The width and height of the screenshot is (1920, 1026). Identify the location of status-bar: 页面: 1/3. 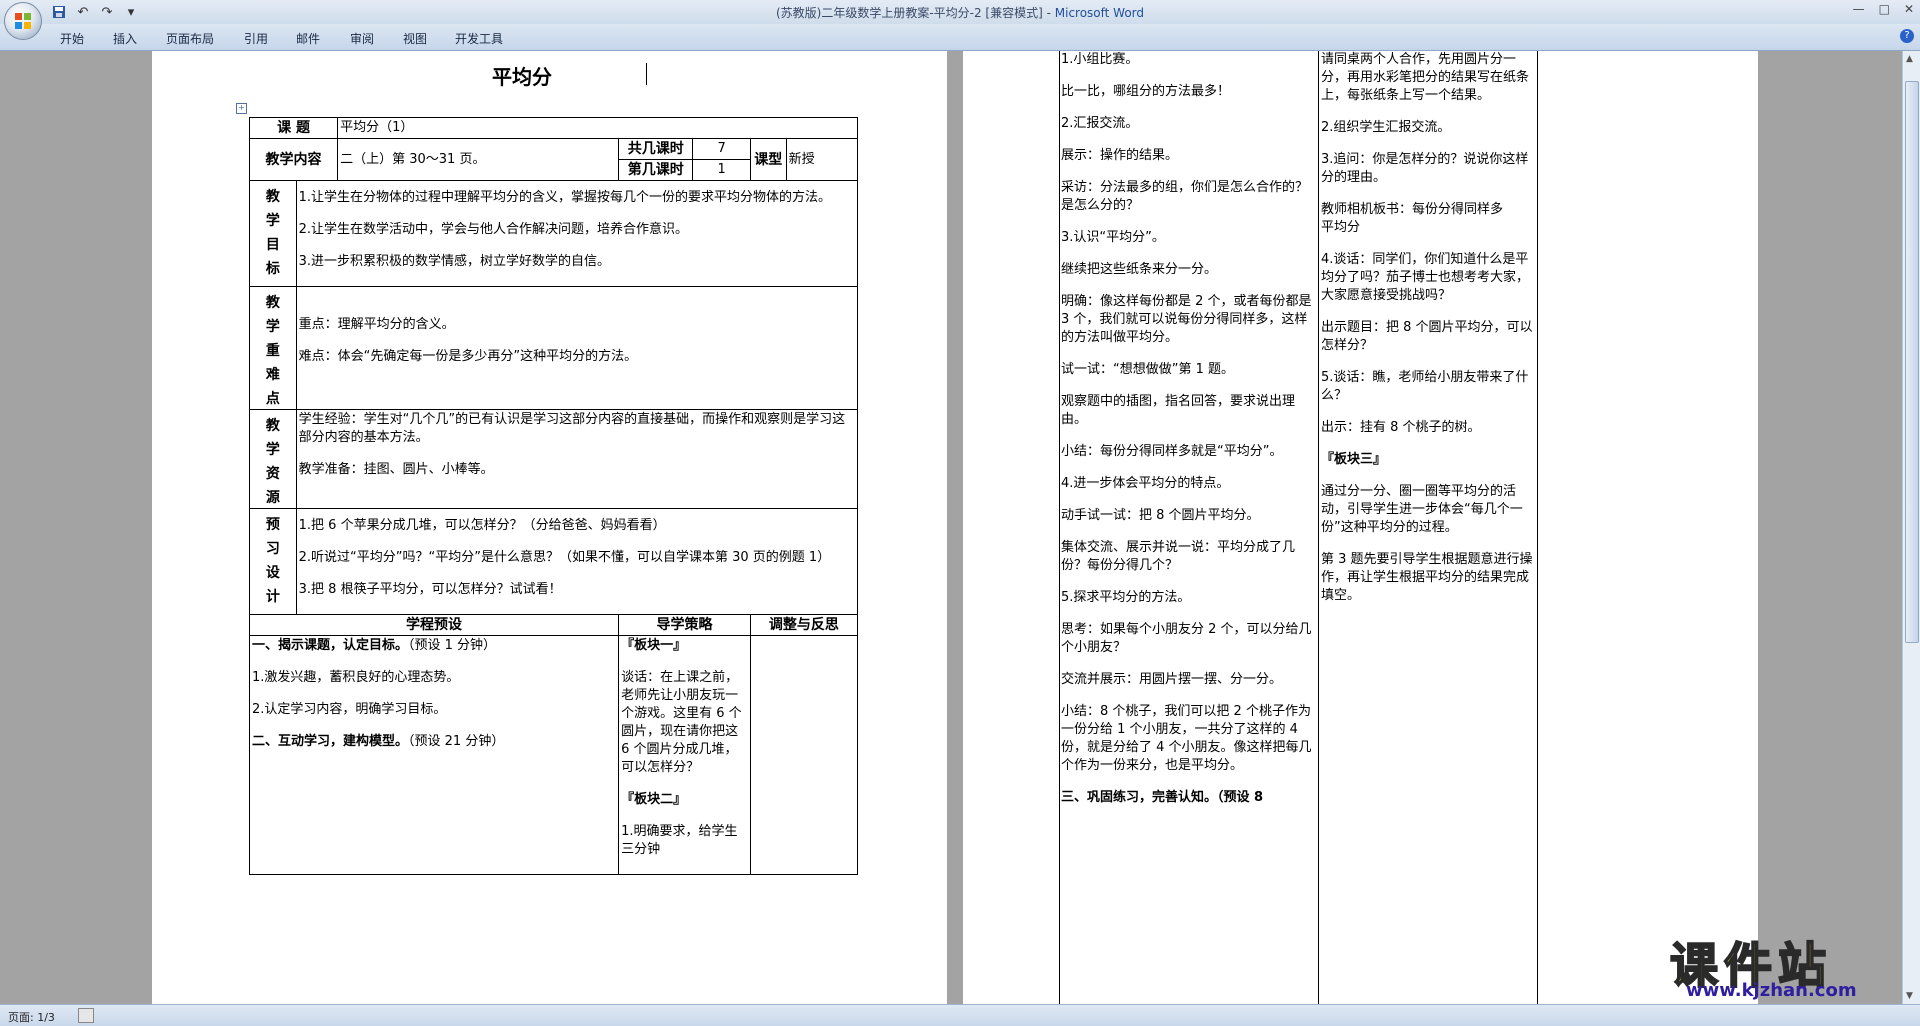
(960, 1015).